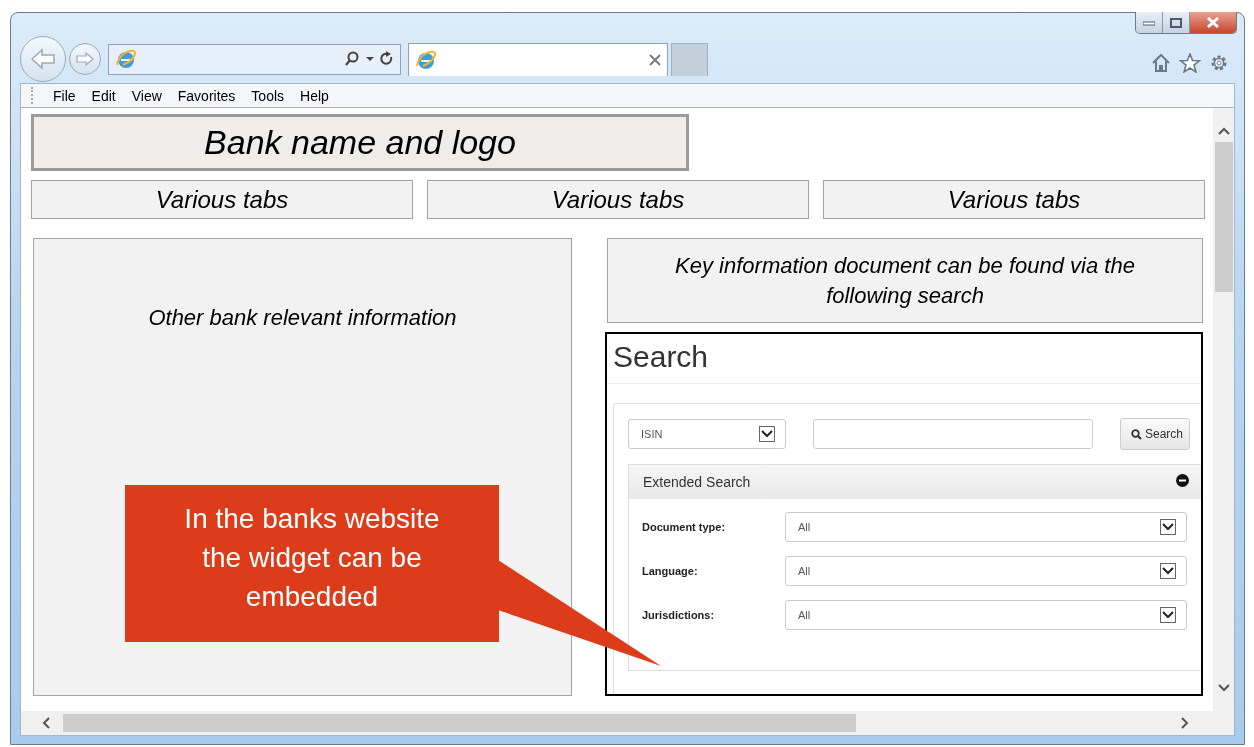  Describe the element at coordinates (370, 59) in the screenshot. I see `caret-icon` at that location.